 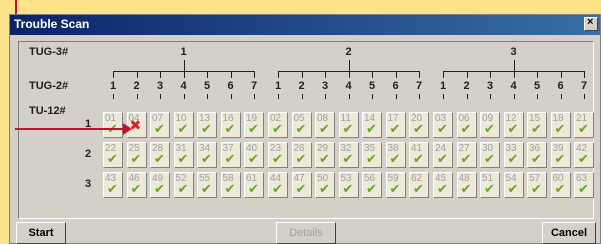 I want to click on tu12-cell: 14 ✔, so click(x=372, y=125).